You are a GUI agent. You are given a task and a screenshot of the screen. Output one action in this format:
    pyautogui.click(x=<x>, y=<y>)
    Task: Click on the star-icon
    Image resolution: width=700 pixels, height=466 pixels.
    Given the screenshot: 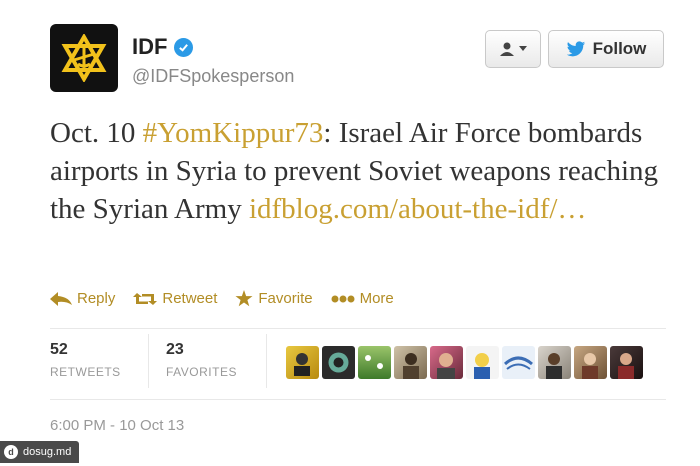 What is the action you would take?
    pyautogui.click(x=244, y=298)
    